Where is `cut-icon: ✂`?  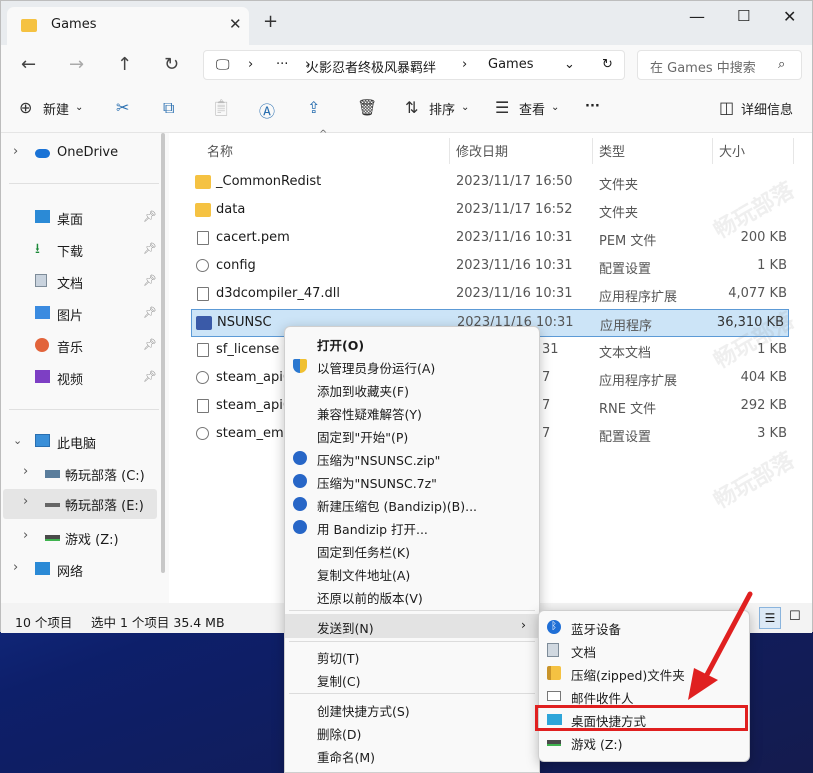
cut-icon: ✂ is located at coordinates (122, 107).